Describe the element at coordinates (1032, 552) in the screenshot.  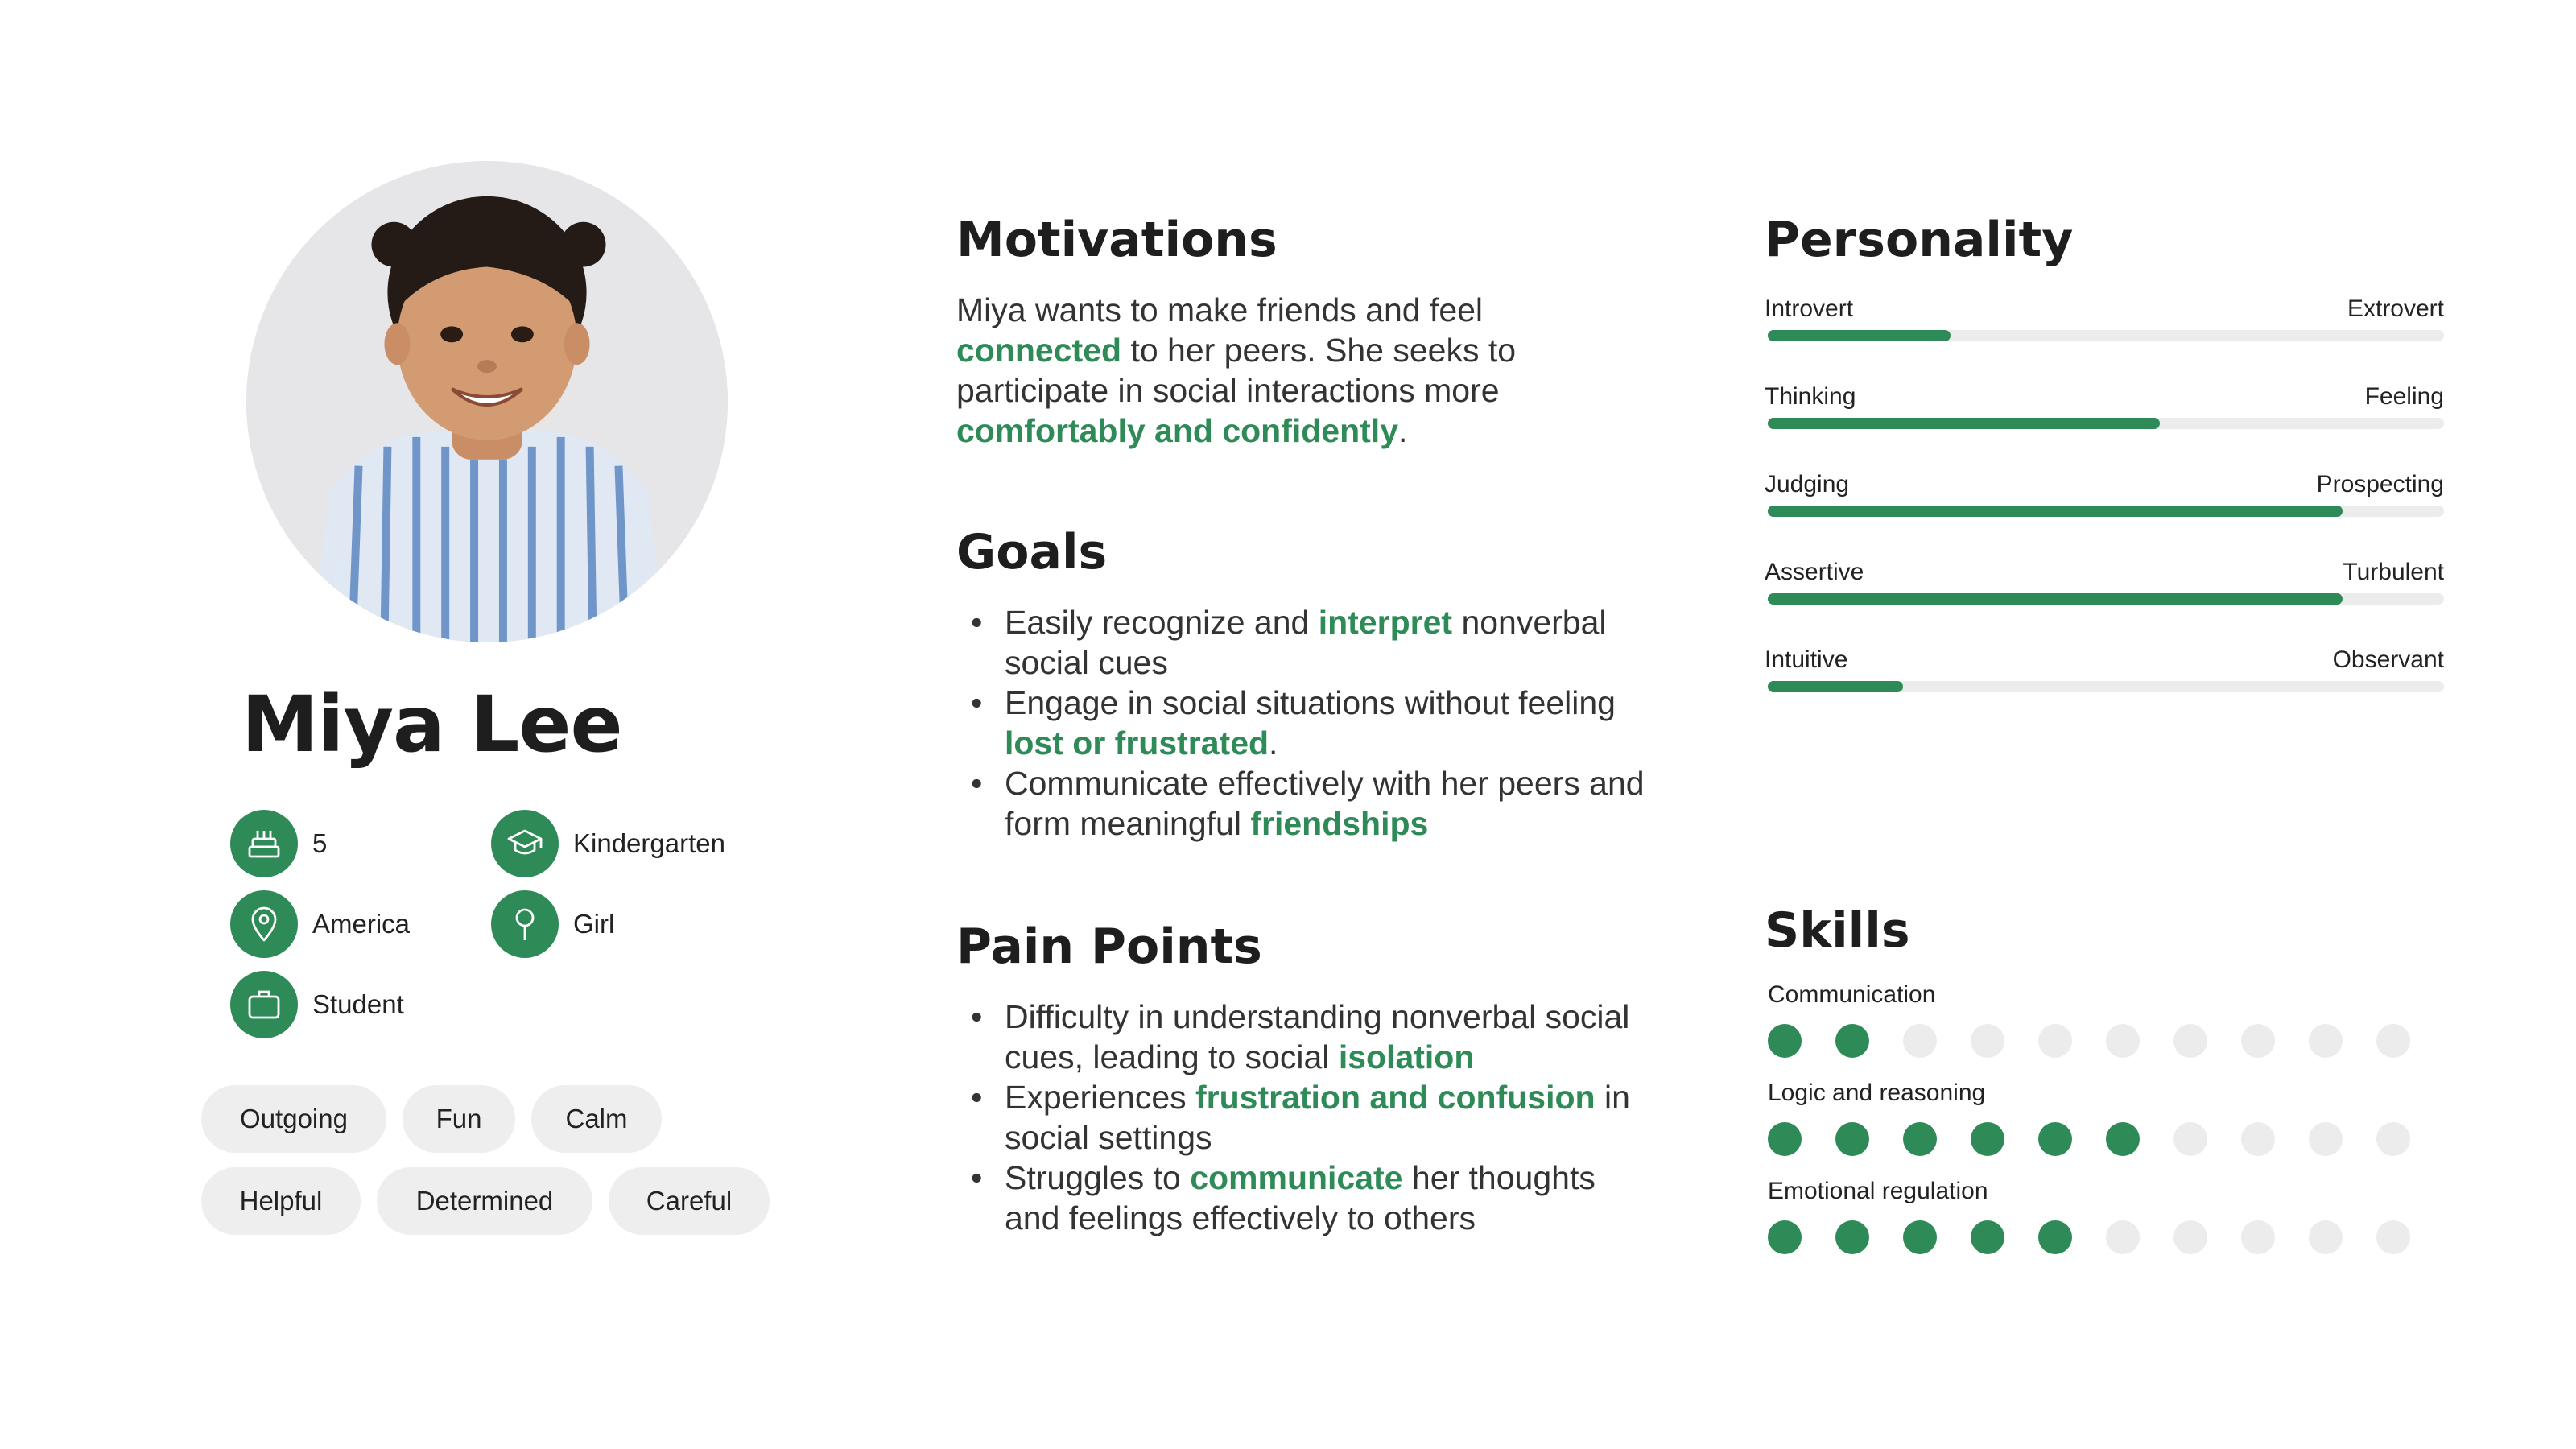
I see `goals-title: Goals` at that location.